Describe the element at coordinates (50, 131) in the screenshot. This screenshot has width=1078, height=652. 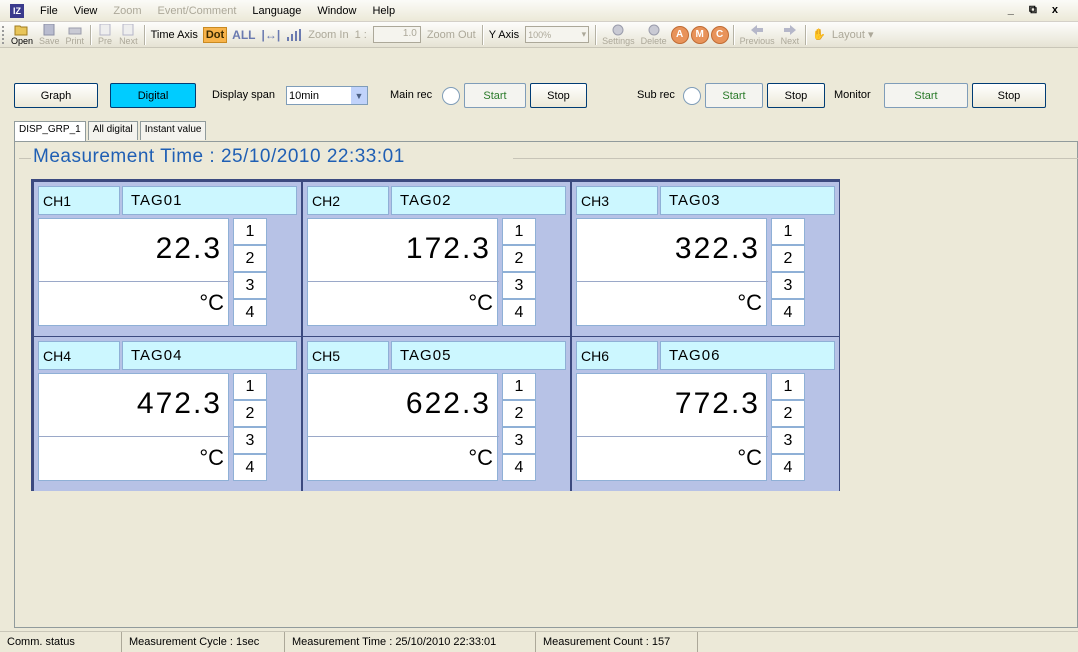
I see `tab-disp-grp-1: DISP_GRP_1` at that location.